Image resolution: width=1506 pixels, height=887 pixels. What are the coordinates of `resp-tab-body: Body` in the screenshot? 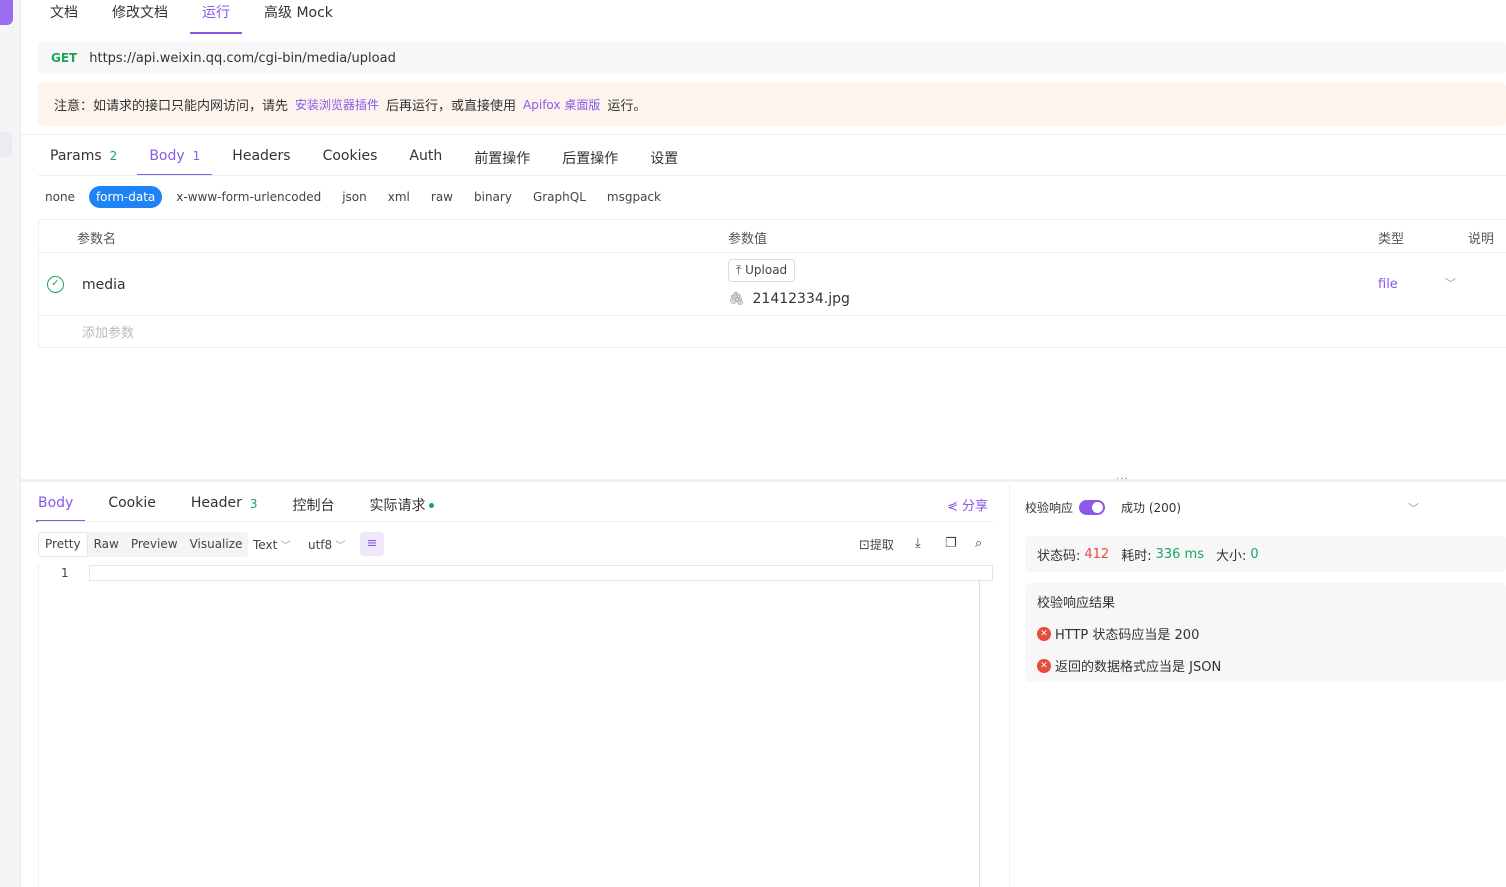 It's located at (60, 503).